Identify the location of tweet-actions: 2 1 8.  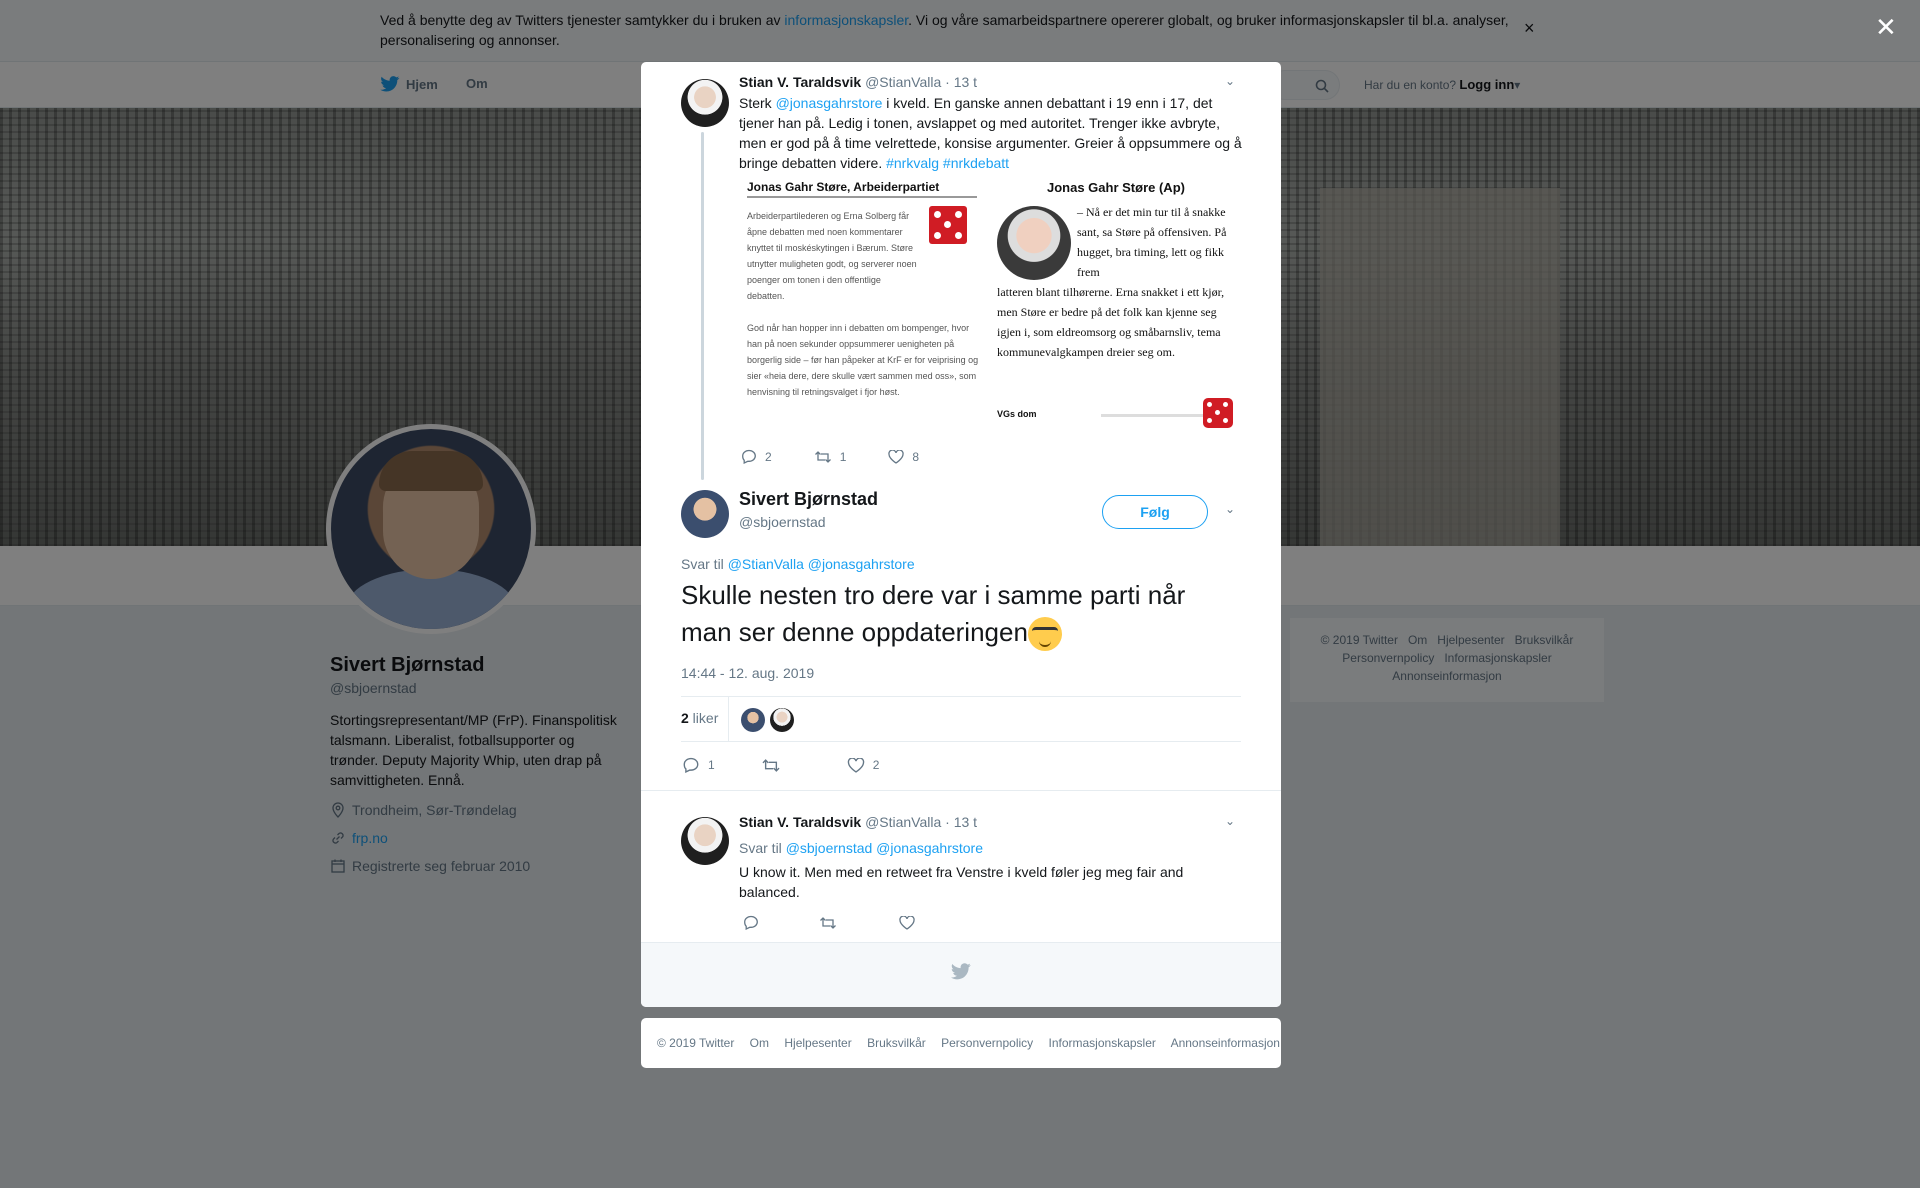
(851, 456).